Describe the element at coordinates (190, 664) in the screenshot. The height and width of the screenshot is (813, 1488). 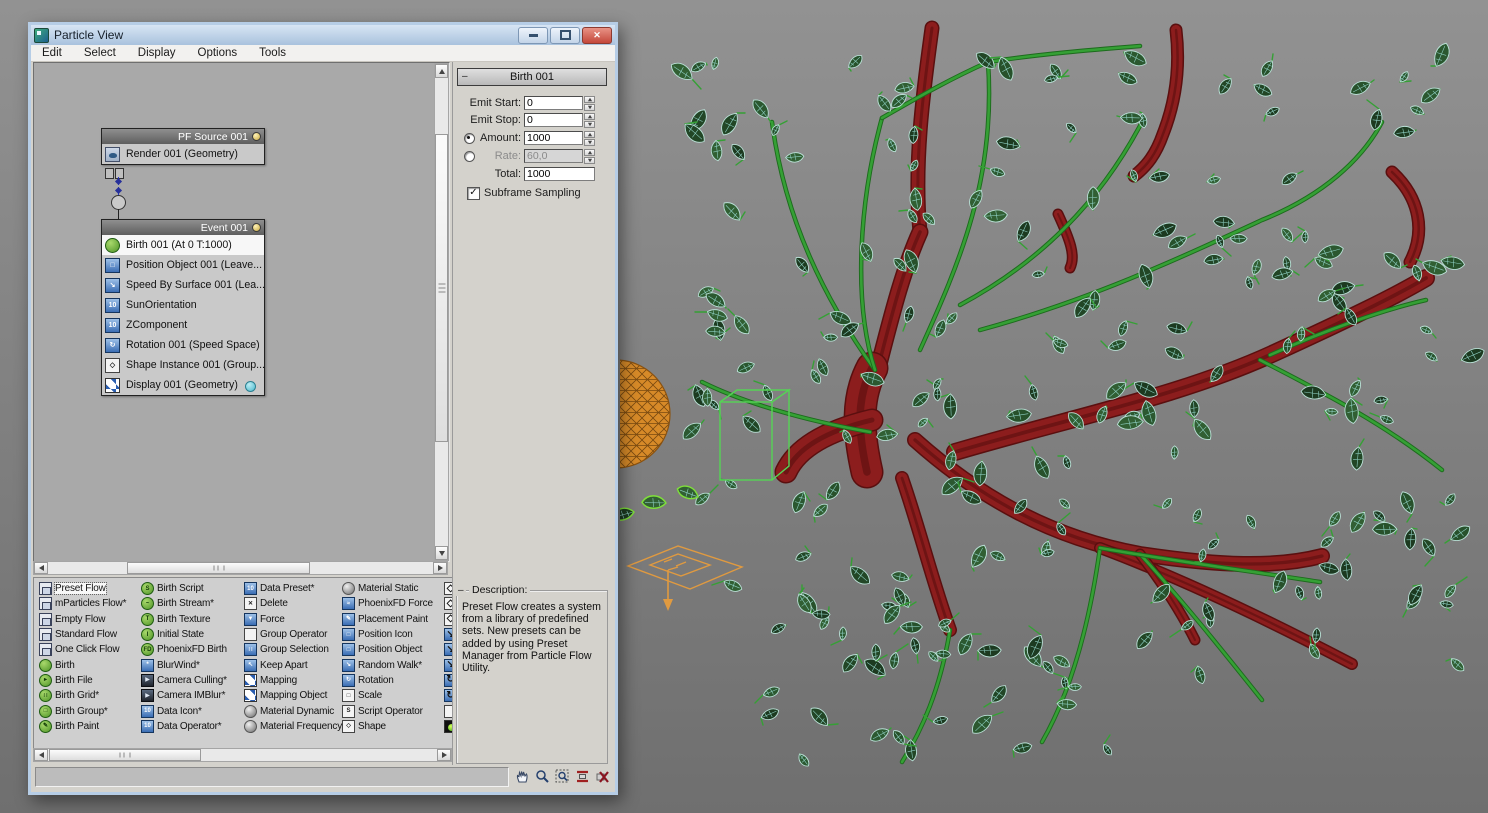
I see `depot-item: * BlurWind*` at that location.